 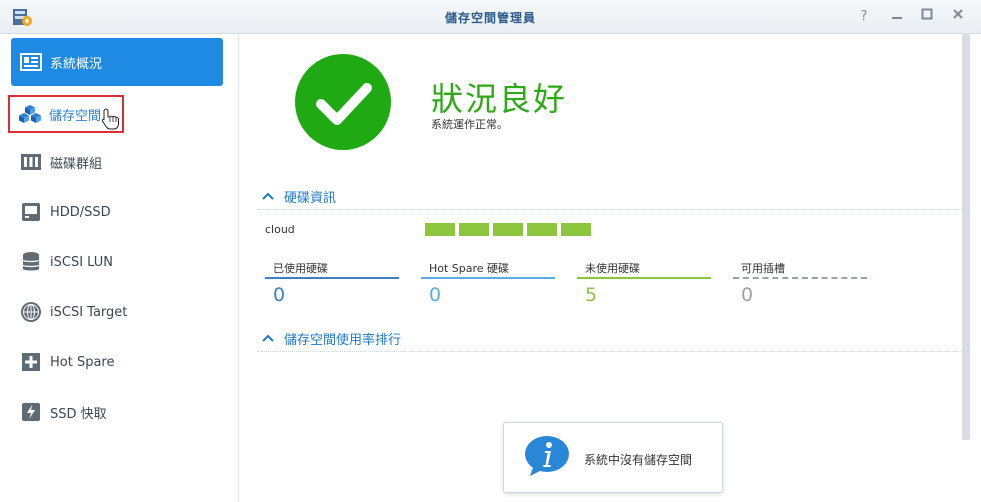 What do you see at coordinates (310, 198) in the screenshot?
I see `disk-info-header: 硬碟資訊` at bounding box center [310, 198].